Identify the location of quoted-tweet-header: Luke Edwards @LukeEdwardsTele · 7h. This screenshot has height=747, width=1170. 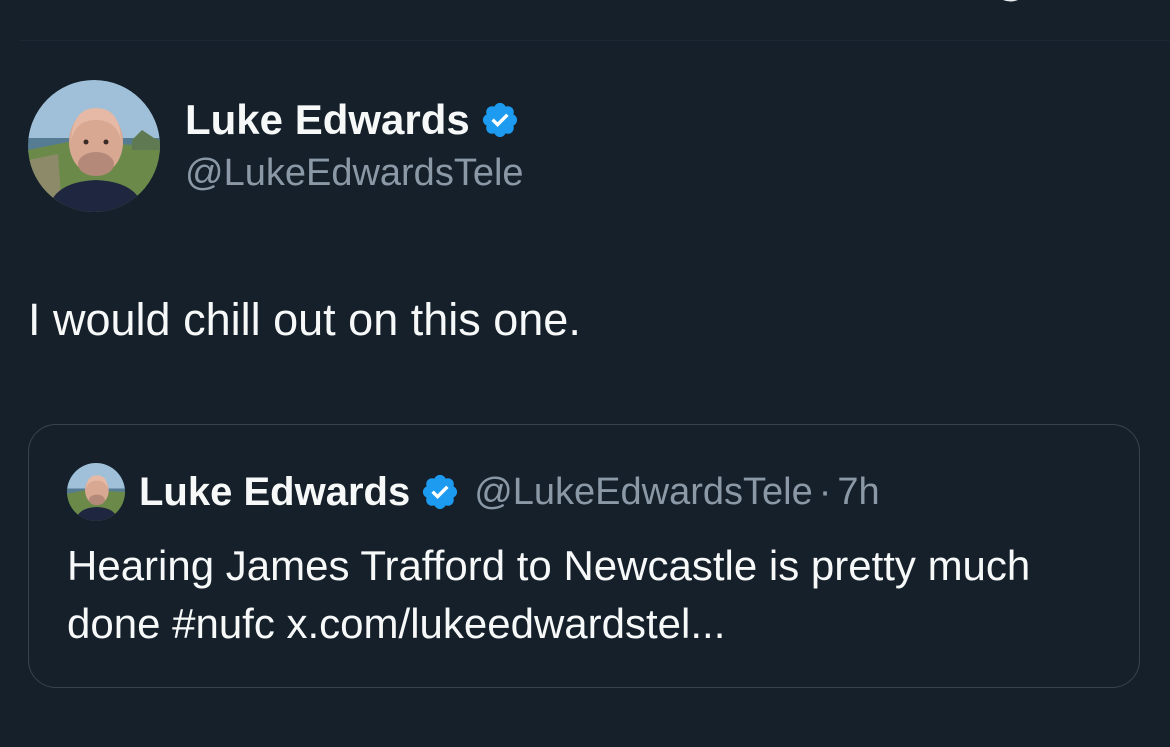
(473, 492).